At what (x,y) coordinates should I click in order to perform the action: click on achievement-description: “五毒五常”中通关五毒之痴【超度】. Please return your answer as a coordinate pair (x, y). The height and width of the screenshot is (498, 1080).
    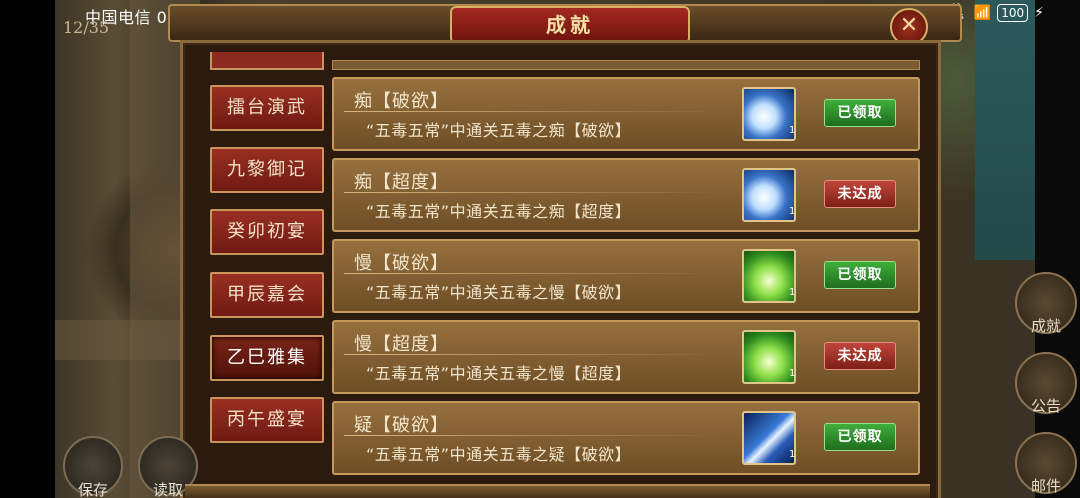
    Looking at the image, I should click on (499, 211).